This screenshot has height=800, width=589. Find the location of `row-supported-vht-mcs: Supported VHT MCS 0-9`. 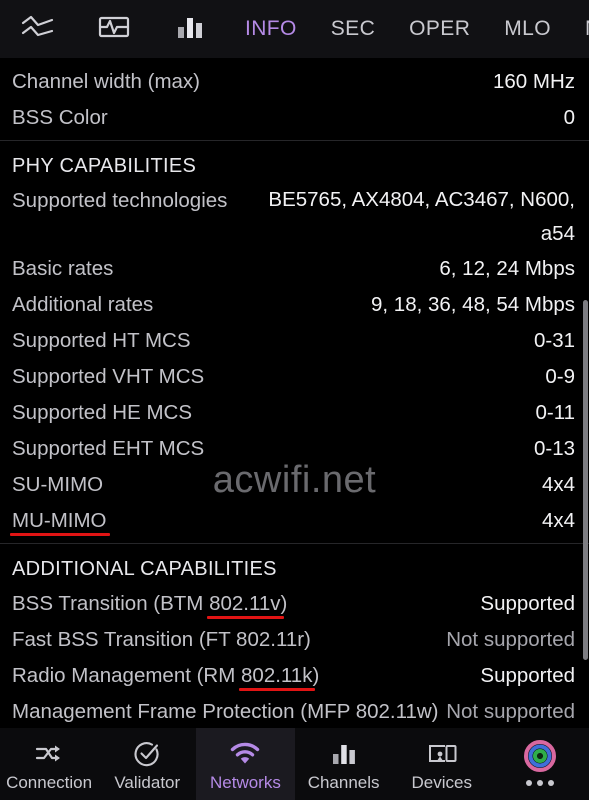

row-supported-vht-mcs: Supported VHT MCS 0-9 is located at coordinates (294, 377).